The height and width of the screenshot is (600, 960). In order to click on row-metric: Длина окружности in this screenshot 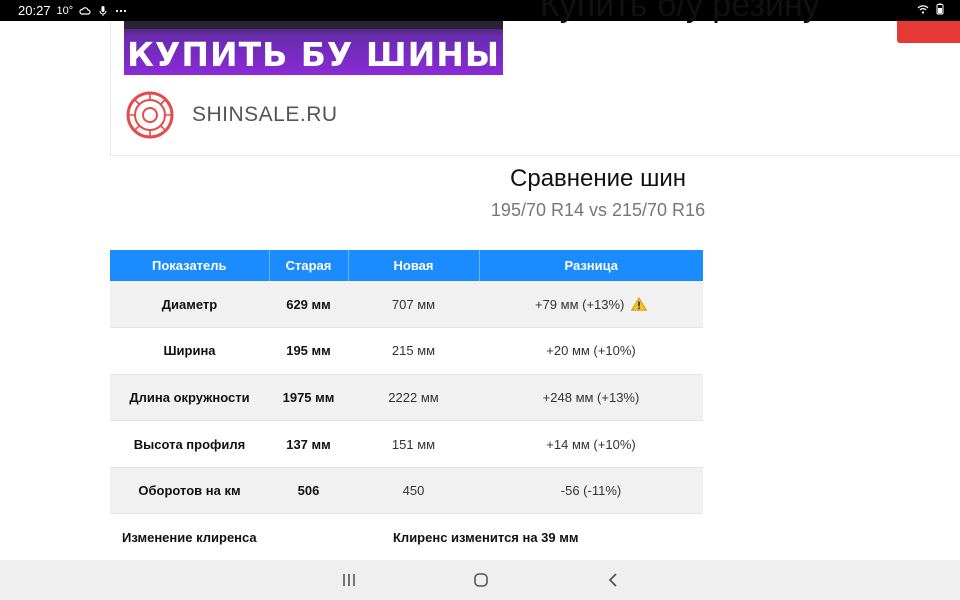, I will do `click(189, 398)`.